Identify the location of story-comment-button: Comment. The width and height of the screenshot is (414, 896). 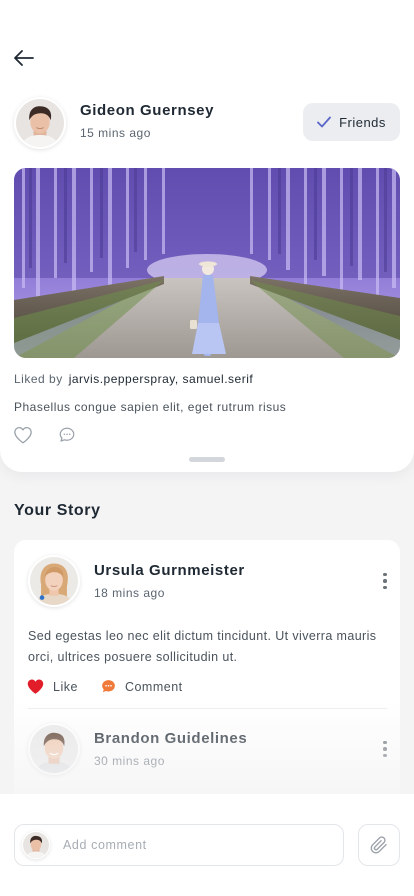
(141, 686).